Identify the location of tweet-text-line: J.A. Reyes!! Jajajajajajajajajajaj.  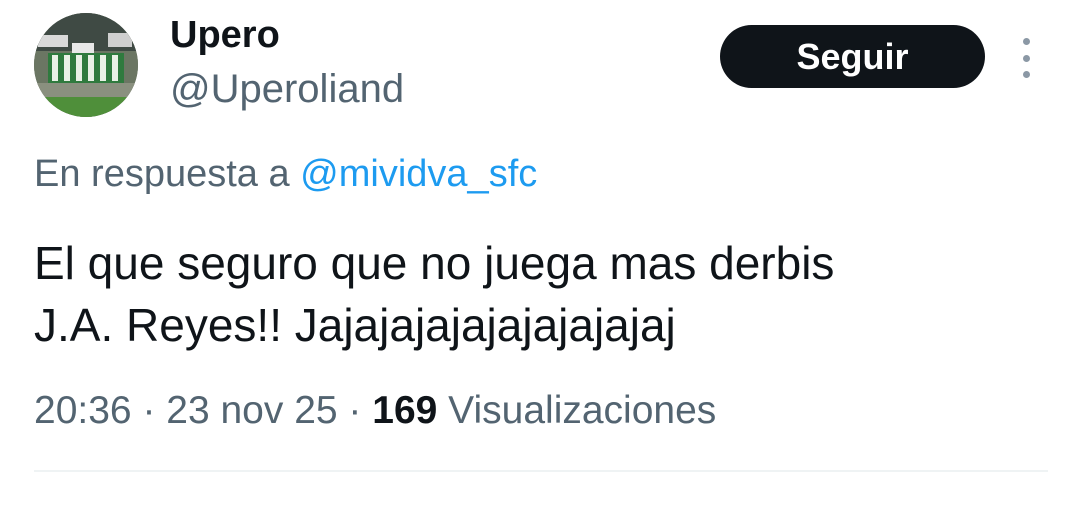
(355, 325).